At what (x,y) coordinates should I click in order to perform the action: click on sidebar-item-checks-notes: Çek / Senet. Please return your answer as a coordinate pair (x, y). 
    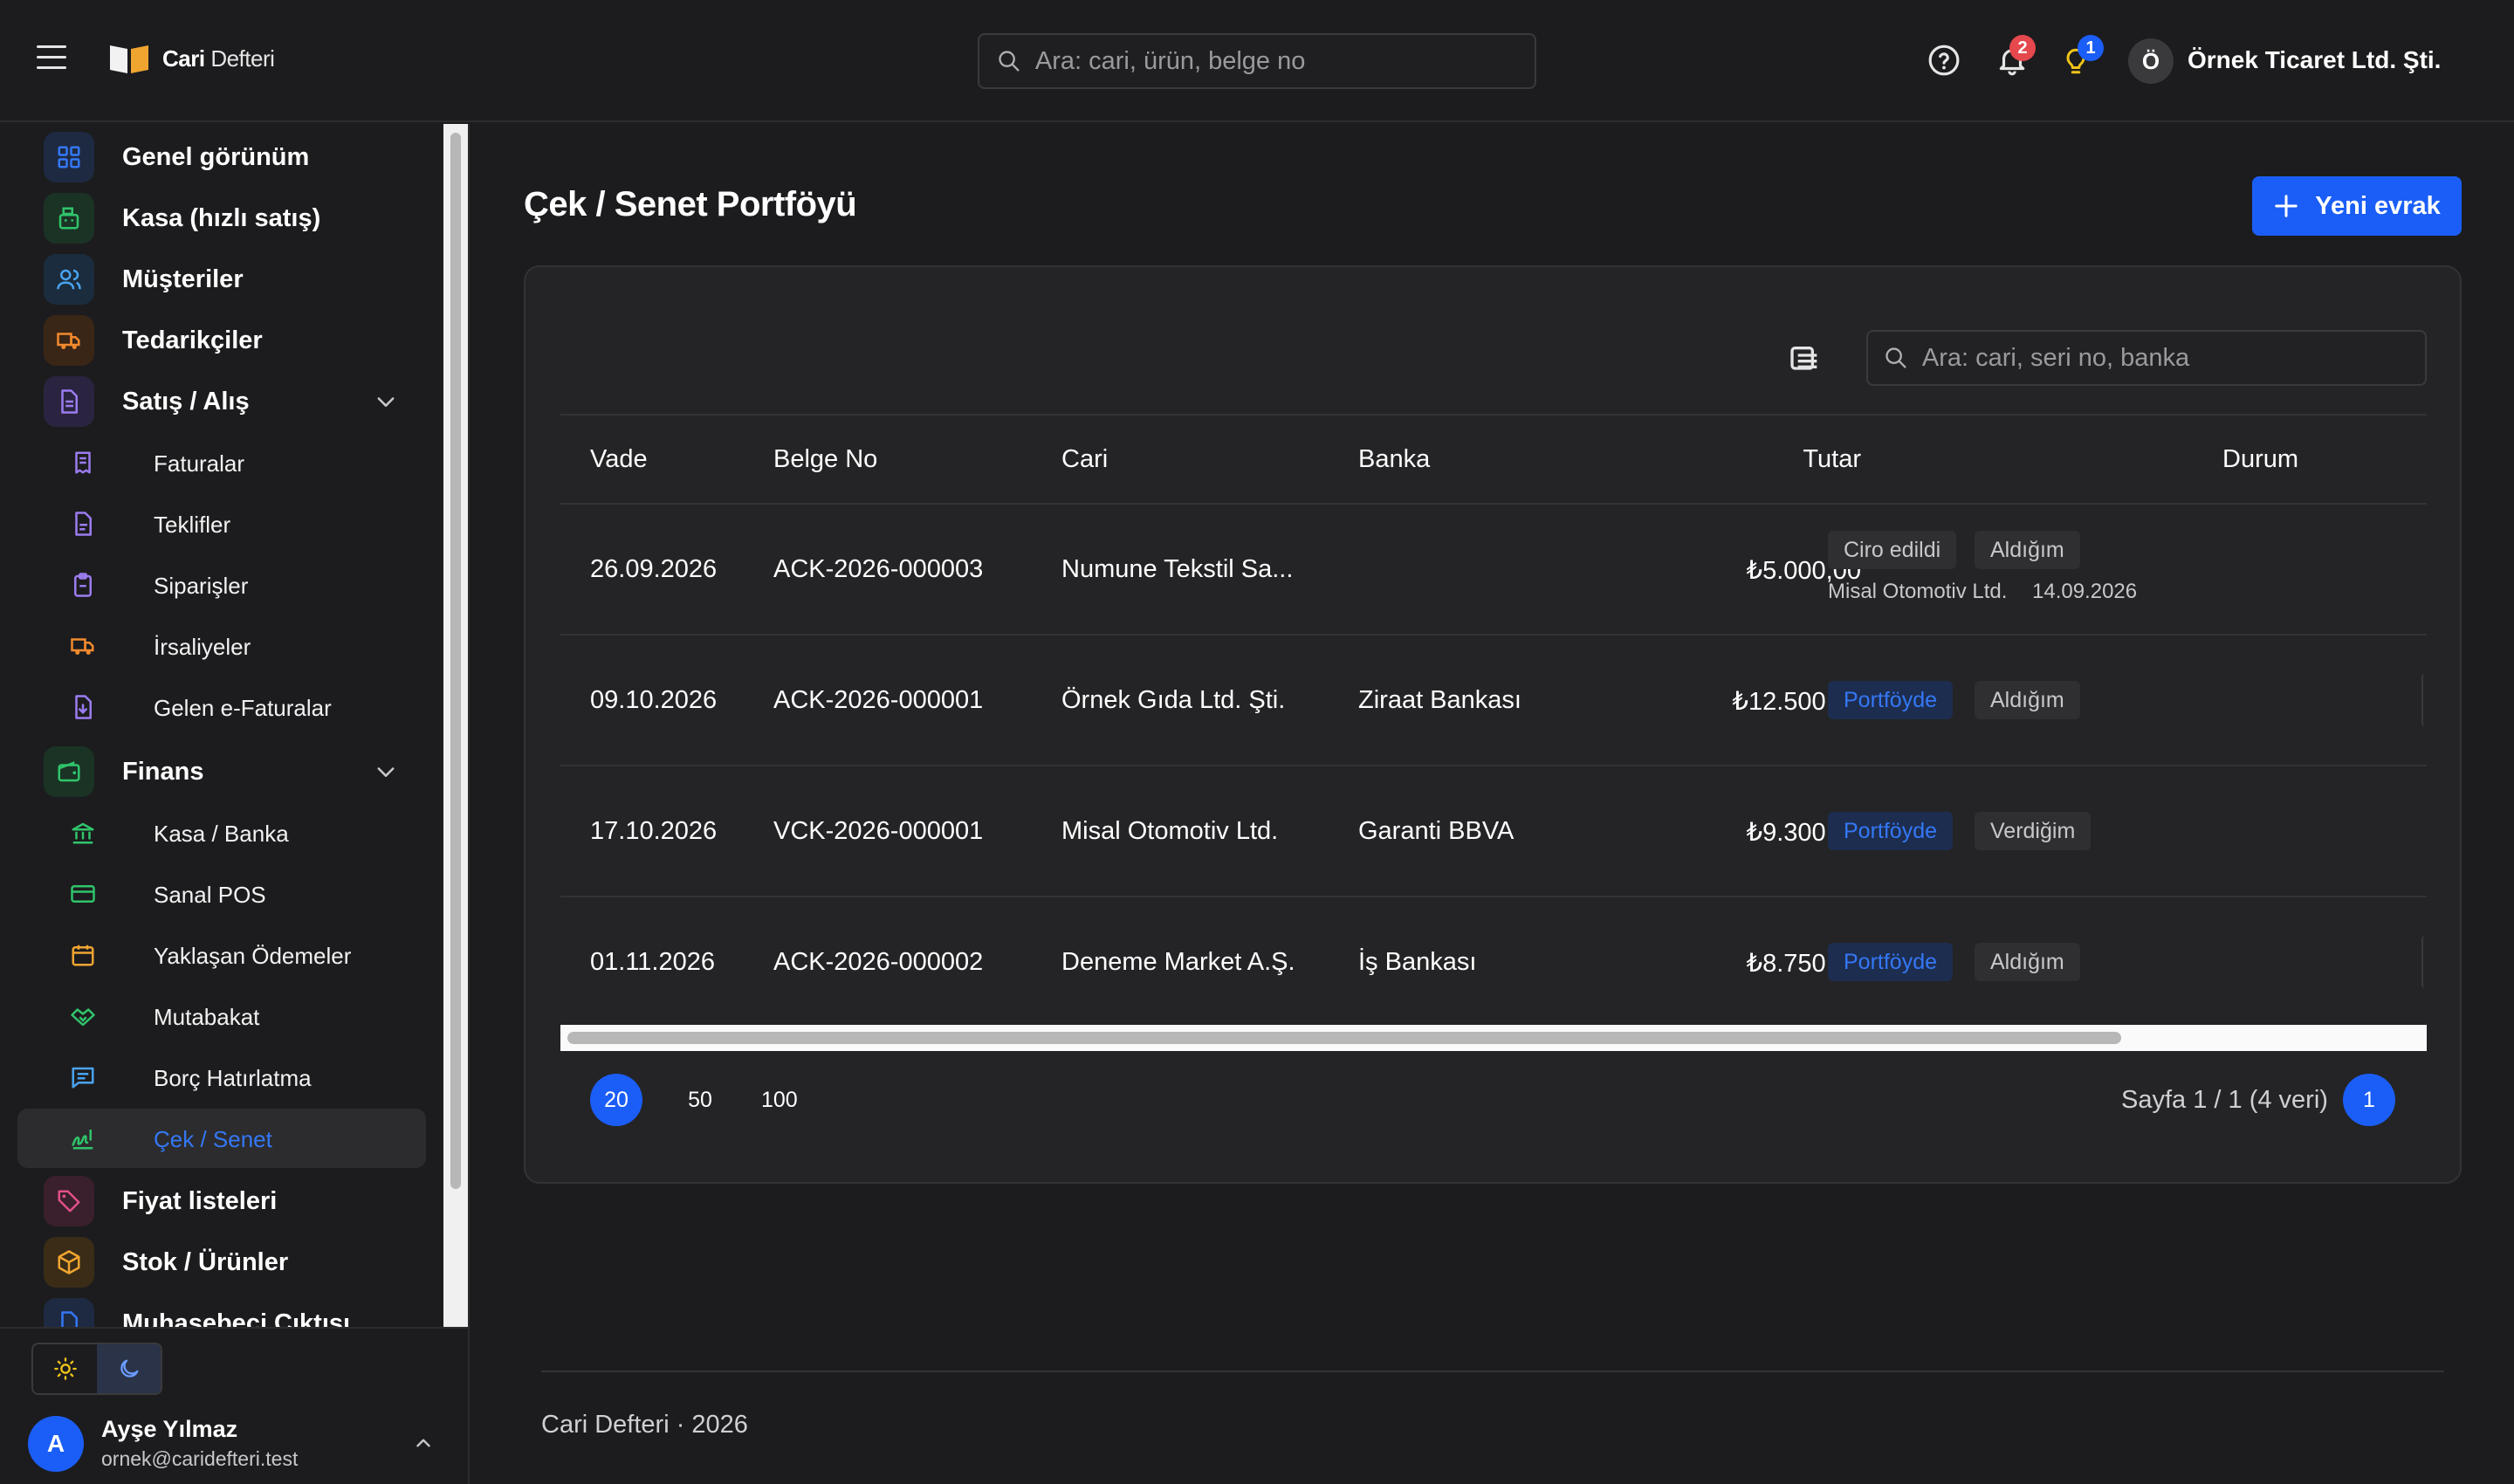
    Looking at the image, I should click on (222, 1138).